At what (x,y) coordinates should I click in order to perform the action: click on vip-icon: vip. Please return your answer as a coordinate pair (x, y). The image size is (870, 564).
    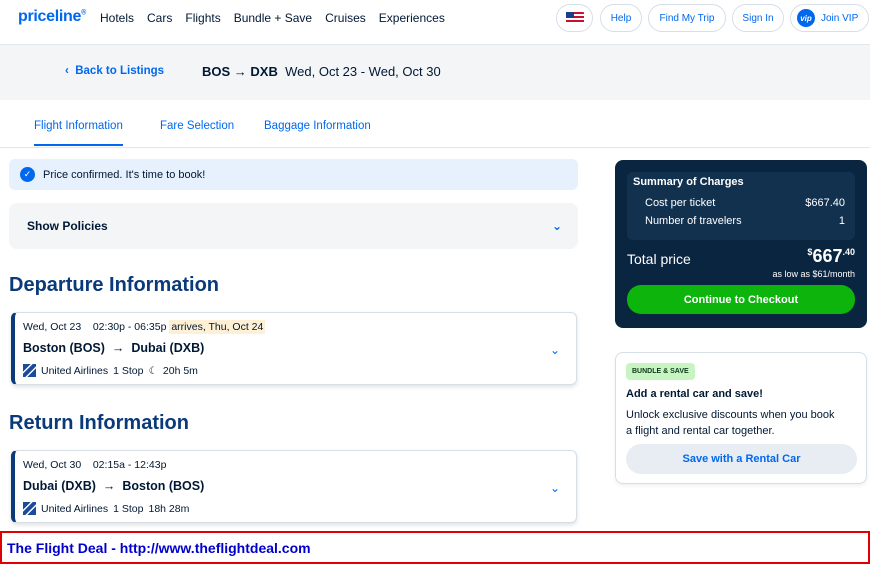
    Looking at the image, I should click on (806, 18).